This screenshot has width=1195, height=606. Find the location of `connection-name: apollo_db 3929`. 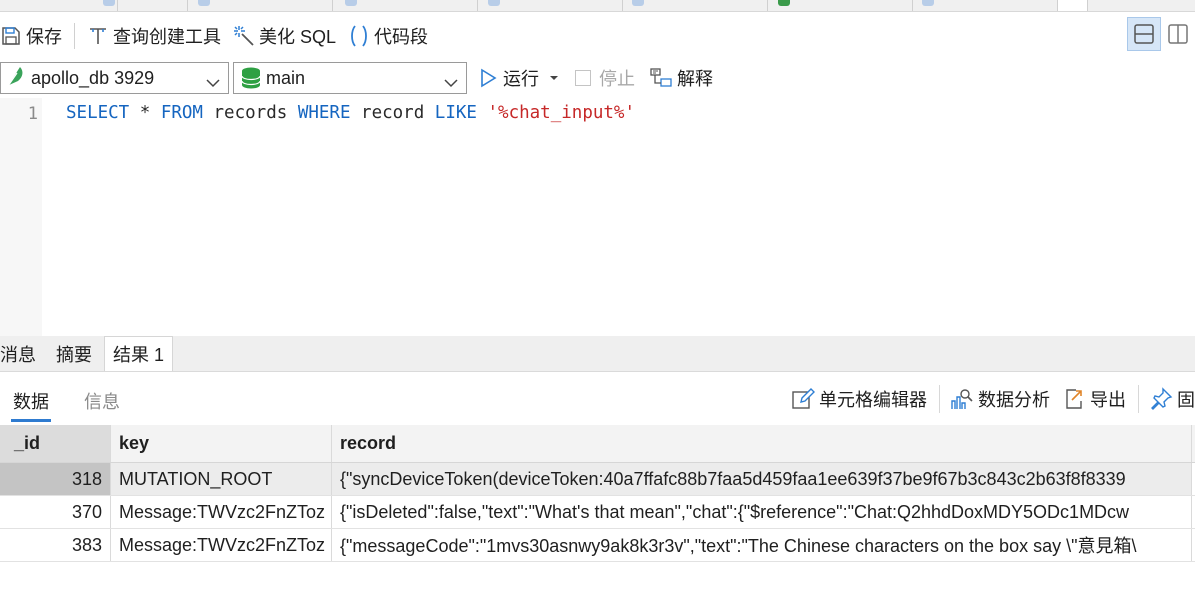

connection-name: apollo_db 3929 is located at coordinates (93, 77).